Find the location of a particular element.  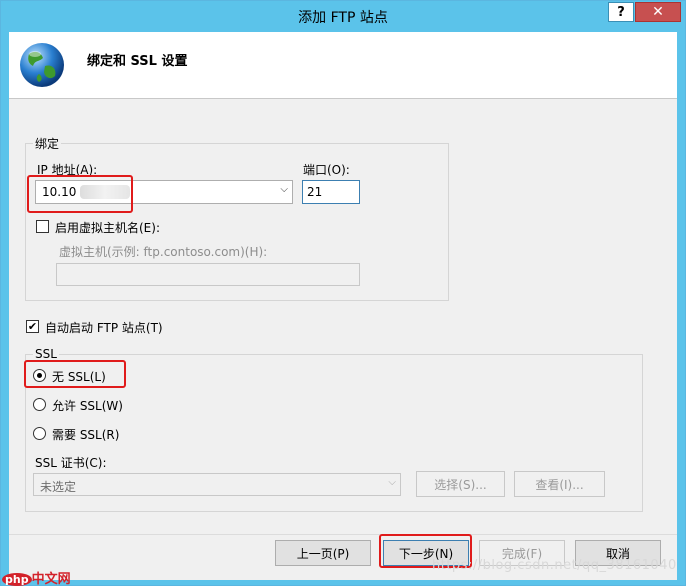

virtual-host-checkbox is located at coordinates (42, 226).